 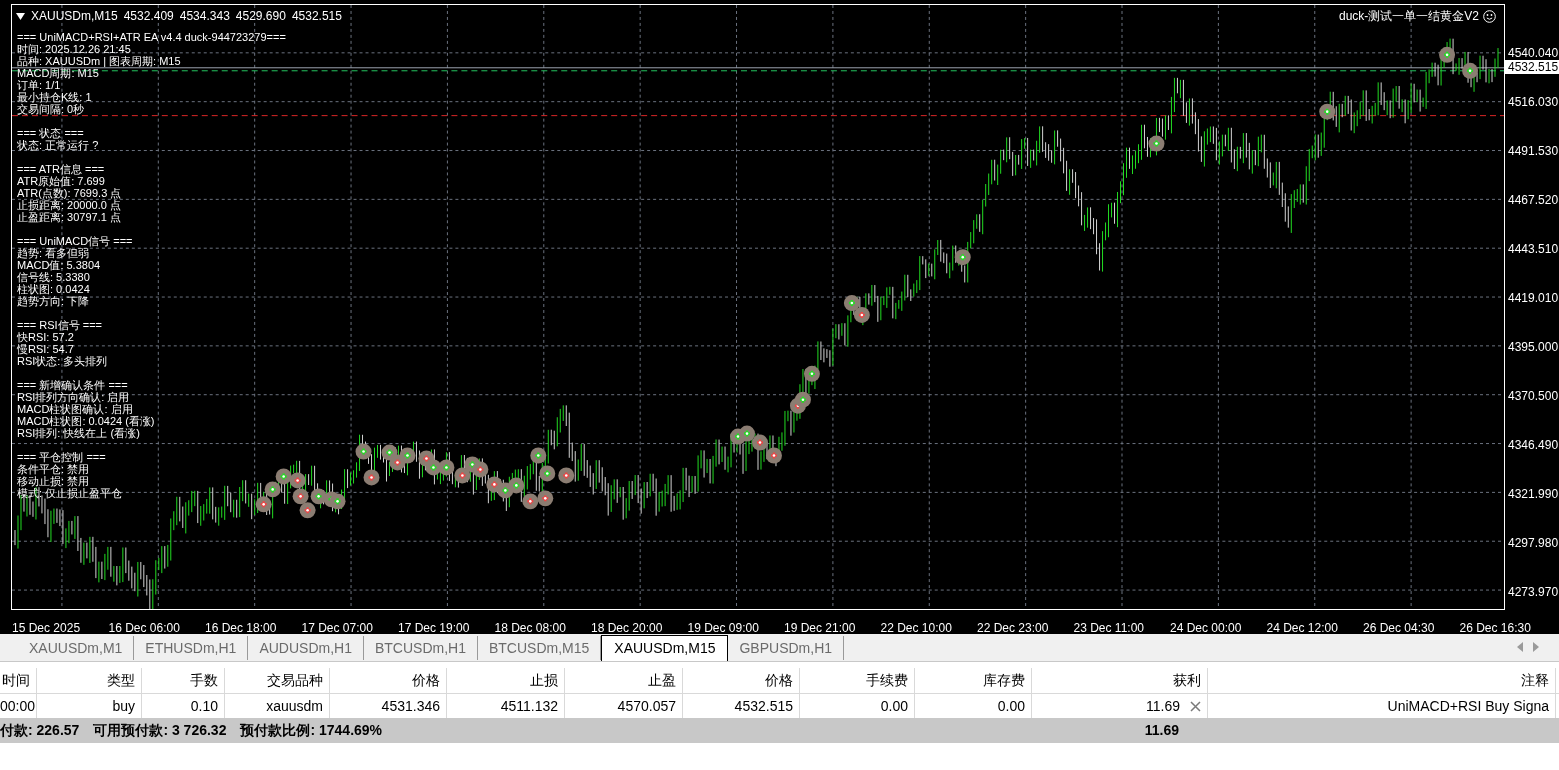 What do you see at coordinates (53, 481) in the screenshot?
I see `info-line: 移动止损: 禁用` at bounding box center [53, 481].